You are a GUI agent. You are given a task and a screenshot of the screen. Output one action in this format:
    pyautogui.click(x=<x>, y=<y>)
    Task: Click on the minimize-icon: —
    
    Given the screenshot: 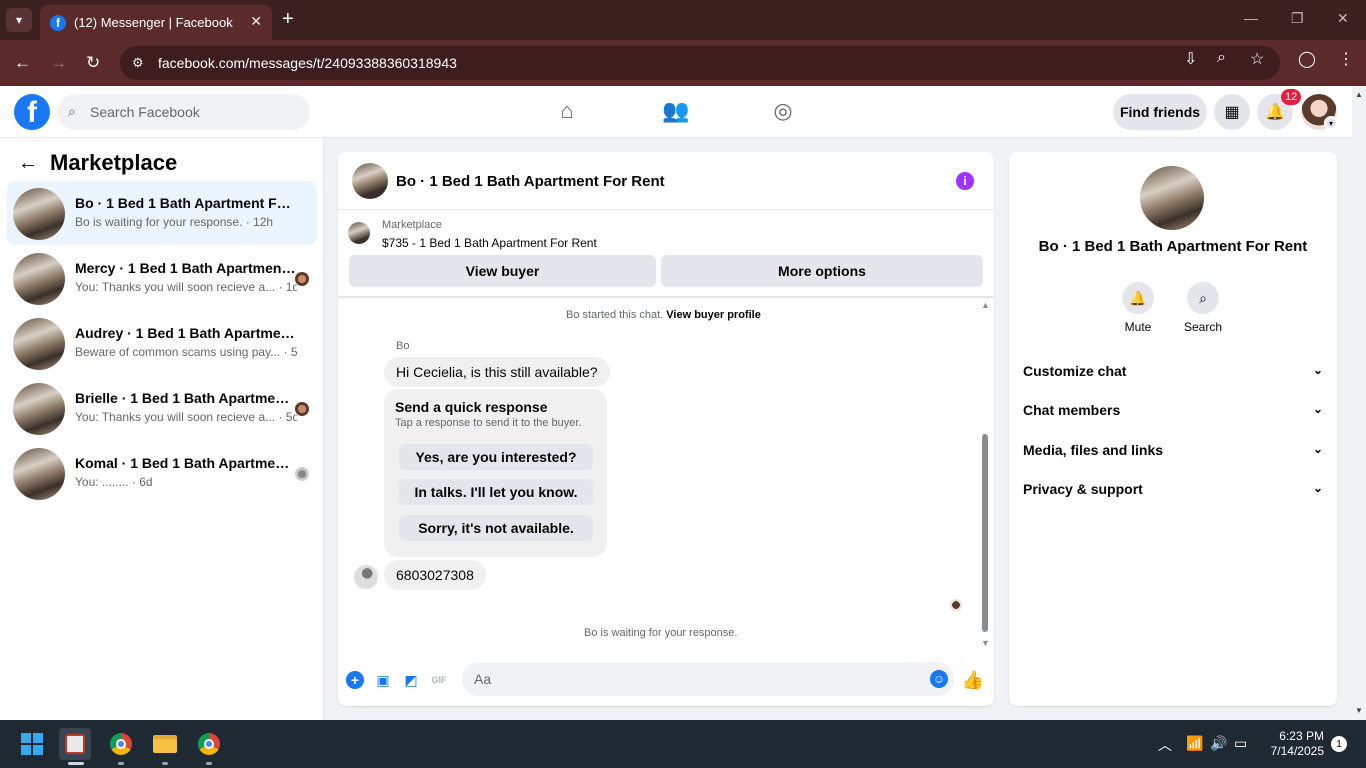 What is the action you would take?
    pyautogui.click(x=1251, y=18)
    